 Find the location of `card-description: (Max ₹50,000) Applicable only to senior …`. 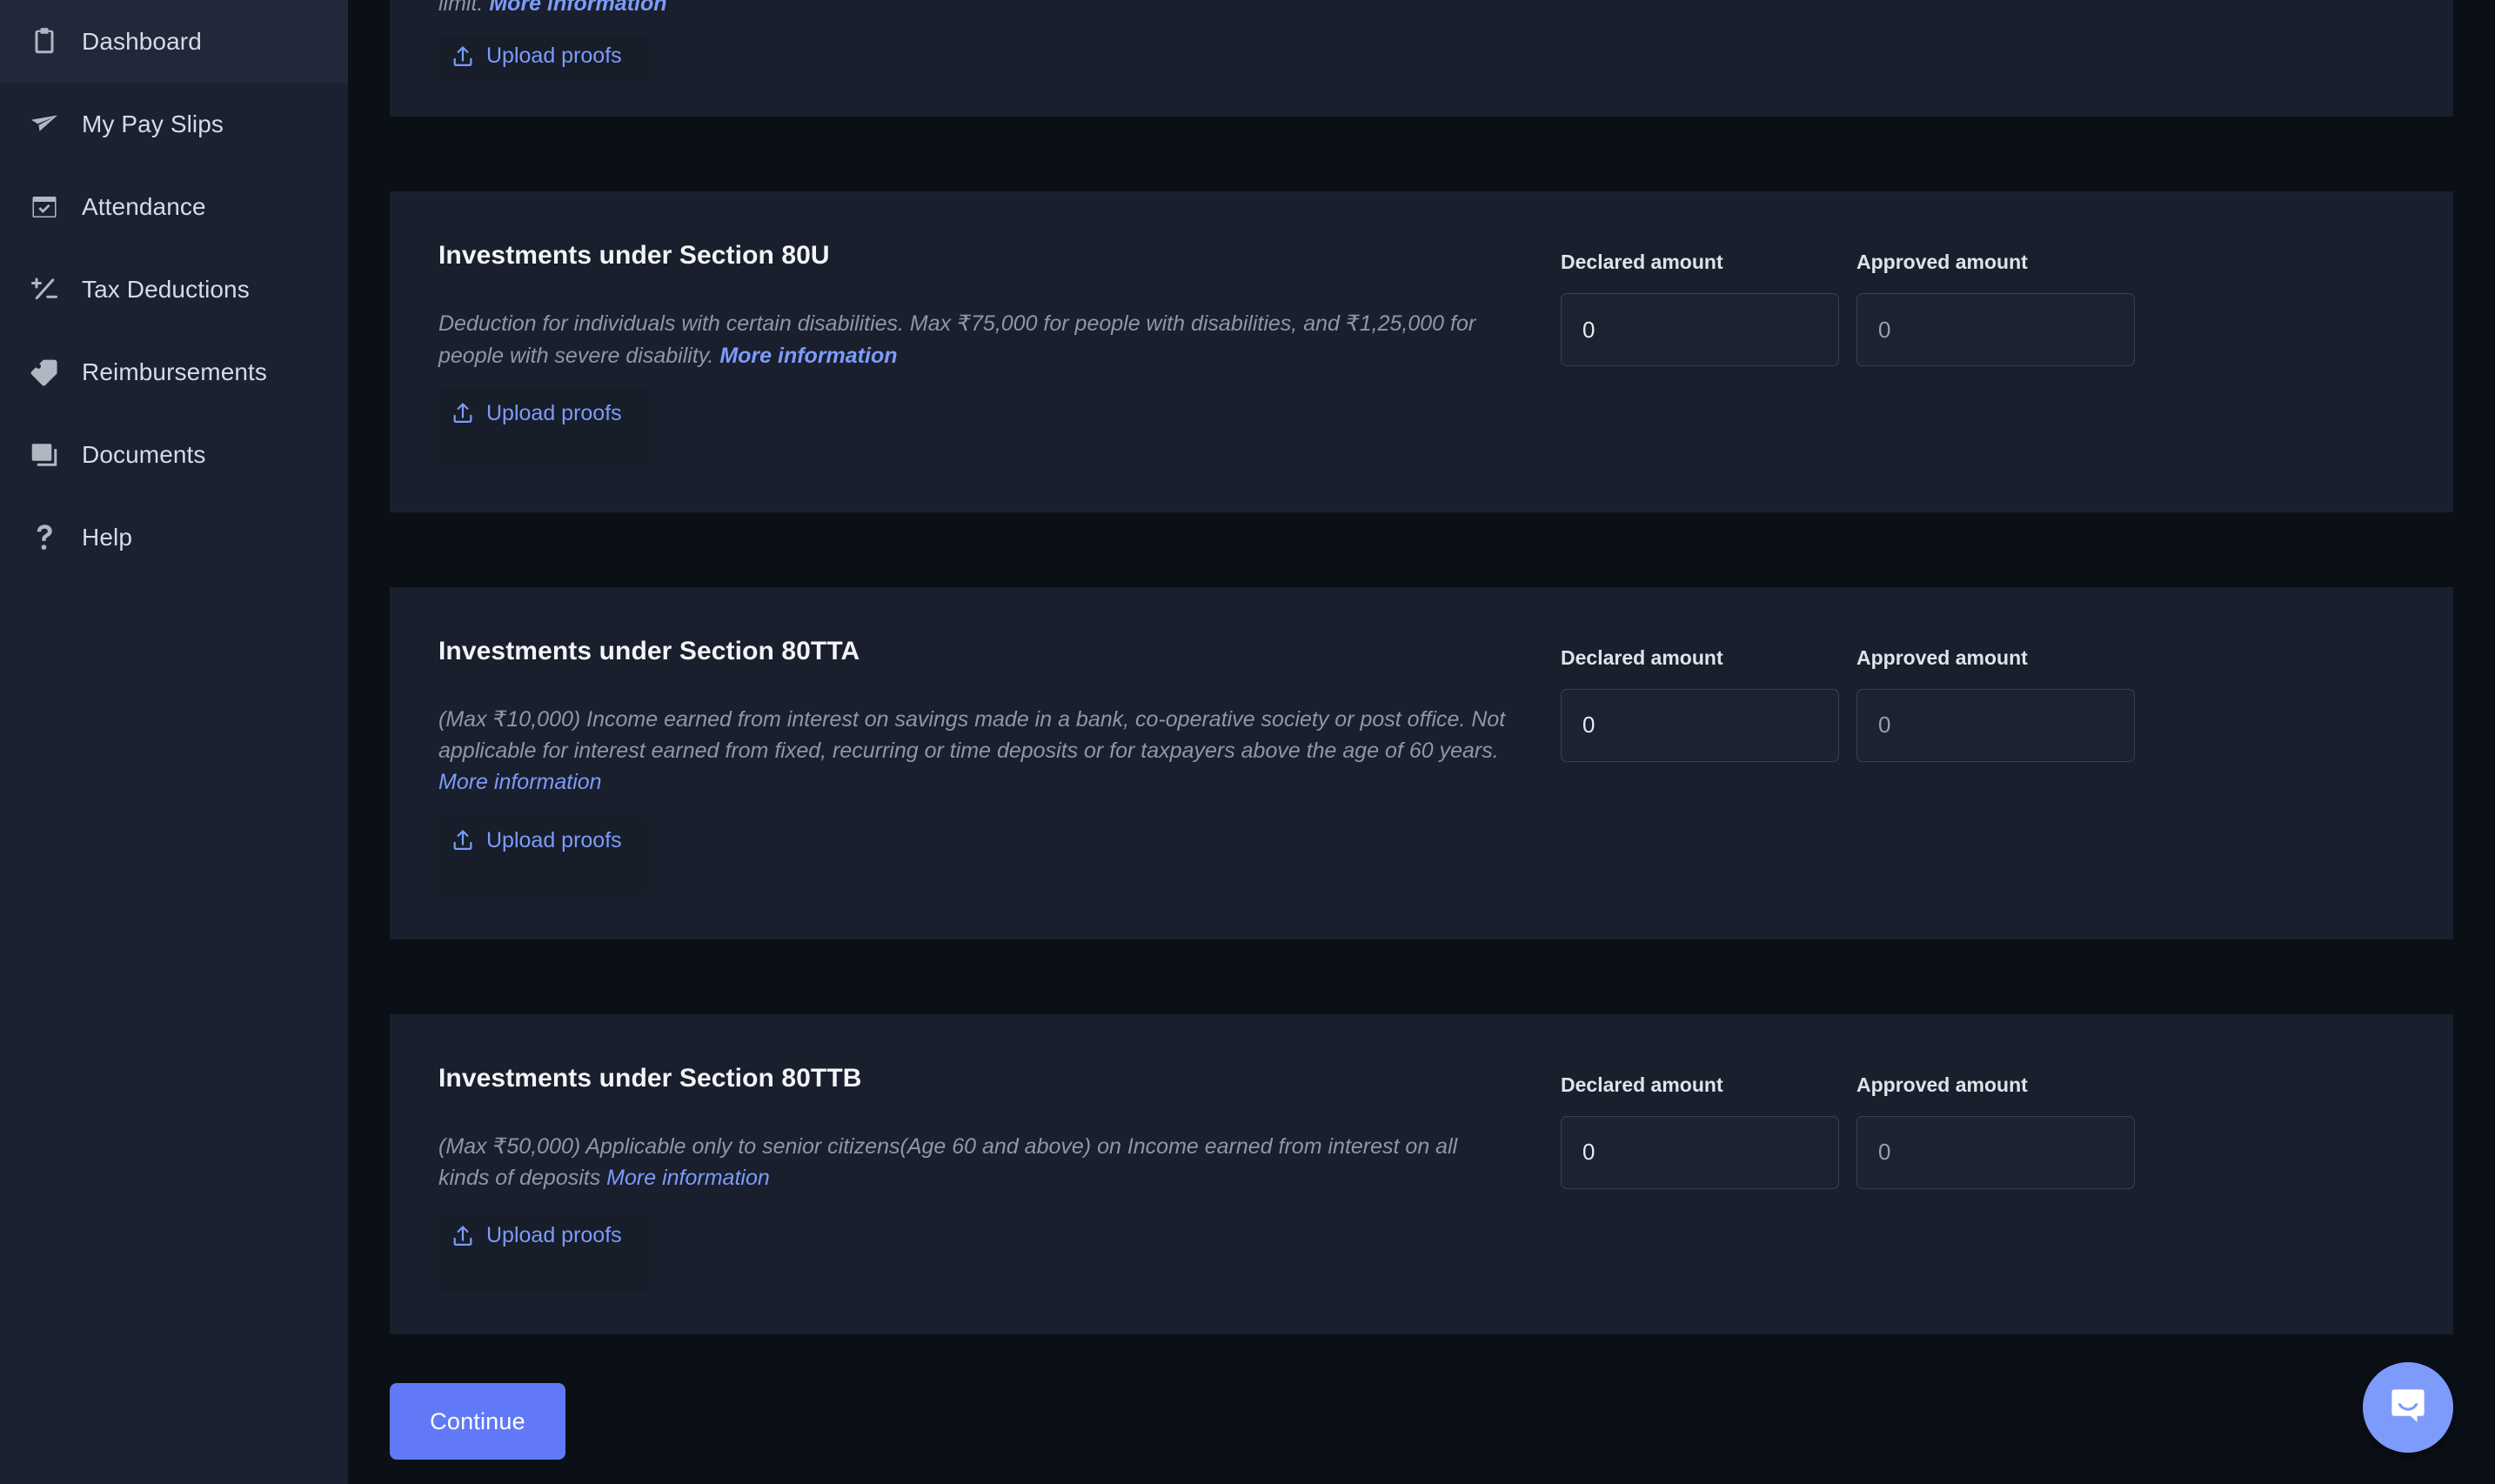

card-description: (Max ₹50,000) Applicable only to senior … is located at coordinates (973, 1162).